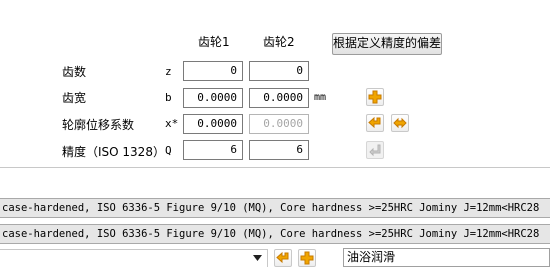 This screenshot has width=550, height=267. Describe the element at coordinates (446, 257) in the screenshot. I see `lubrication-value-field: 油浴润滑` at that location.